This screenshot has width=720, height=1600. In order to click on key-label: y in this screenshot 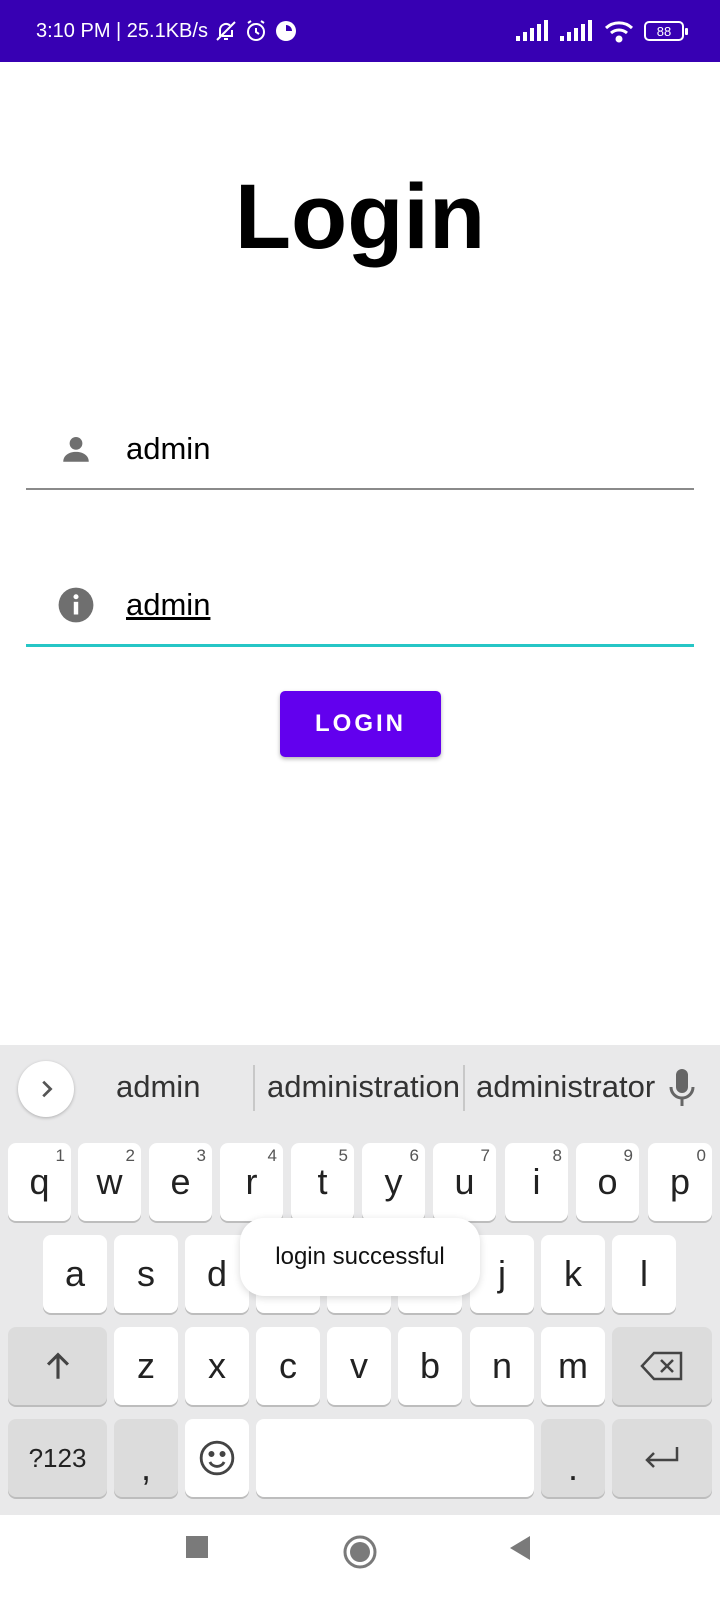, I will do `click(393, 1181)`.